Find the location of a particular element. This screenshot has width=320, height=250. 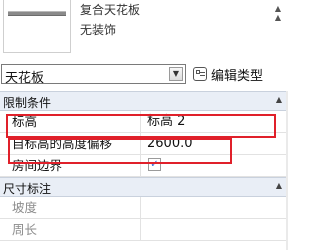

ceiling-section-icon is located at coordinates (37, 13).